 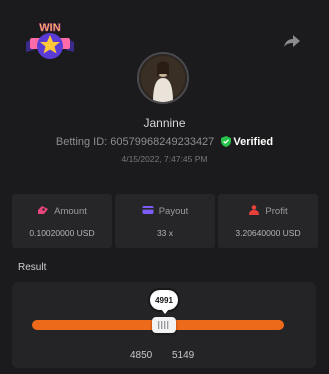 I want to click on amount-label: Amount, so click(x=70, y=211).